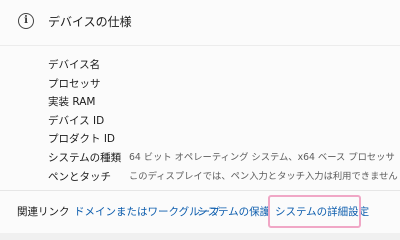  Describe the element at coordinates (43, 212) in the screenshot. I see `related-links-label: 関連リンク` at that location.